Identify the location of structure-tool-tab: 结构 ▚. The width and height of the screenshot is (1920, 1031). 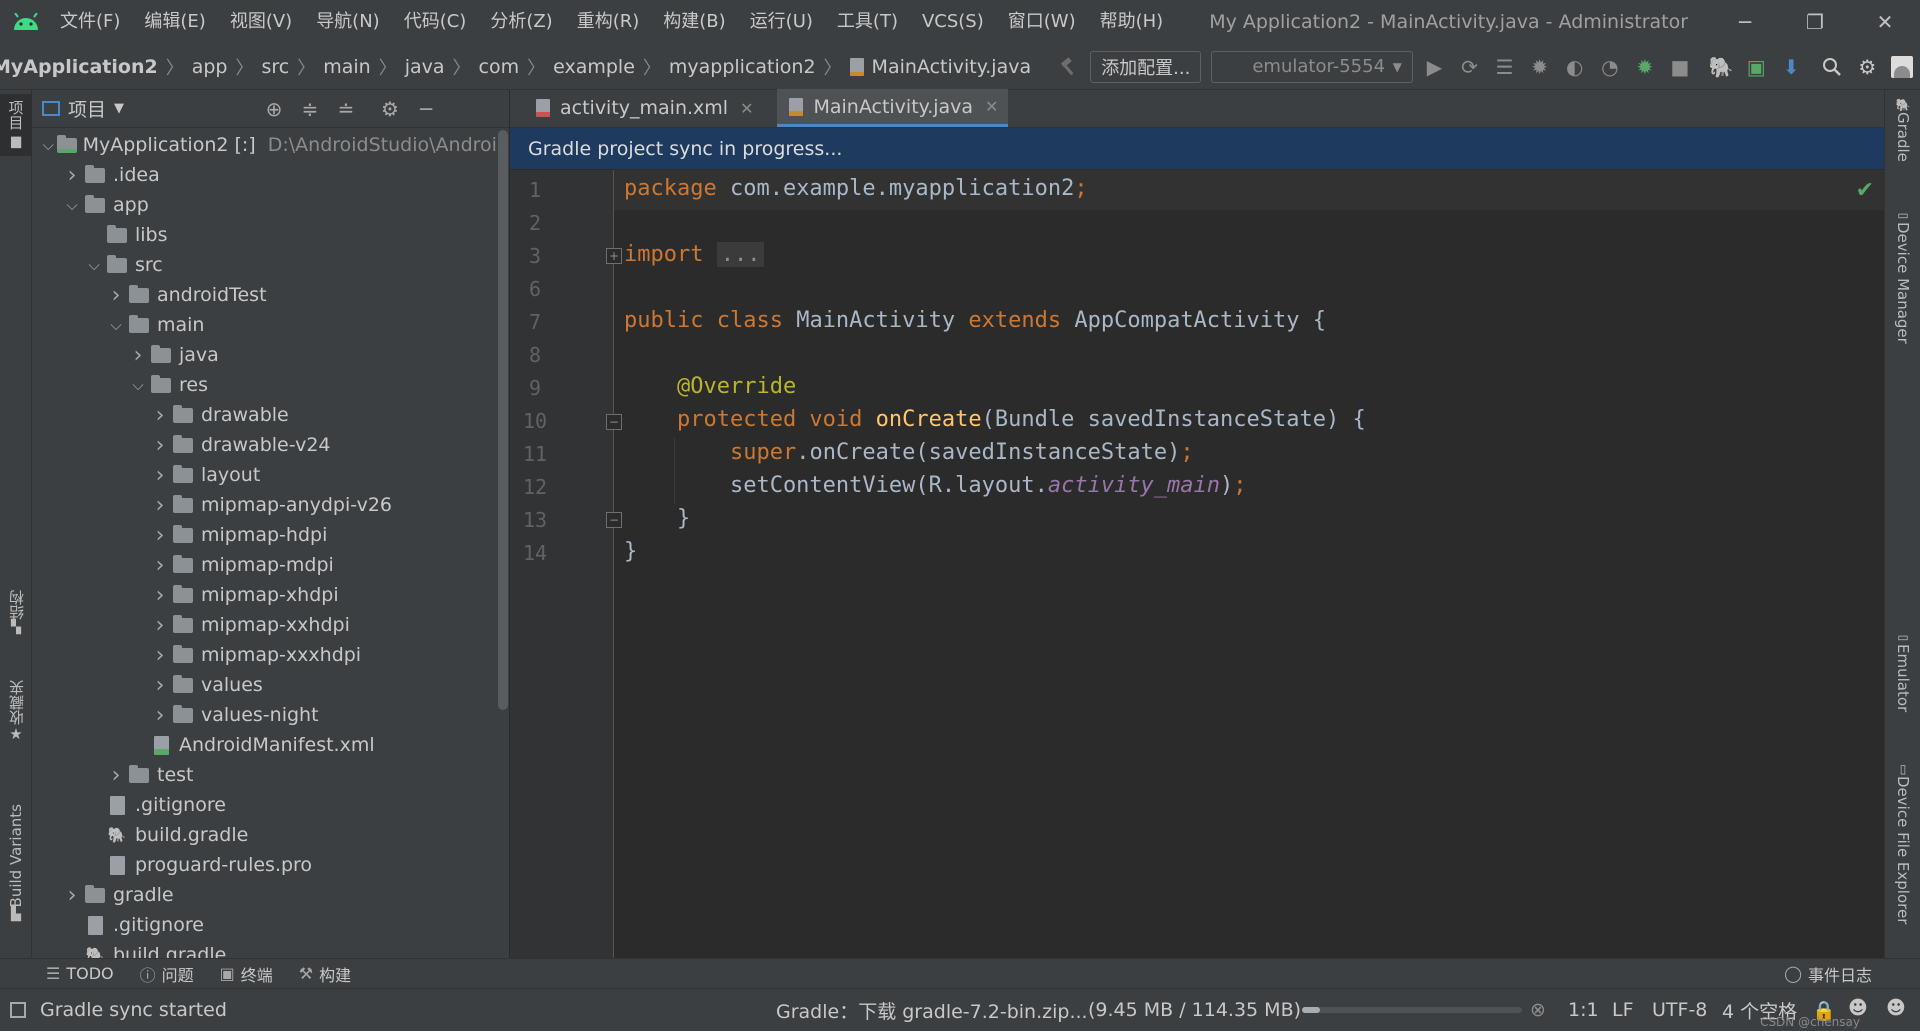
(16, 630).